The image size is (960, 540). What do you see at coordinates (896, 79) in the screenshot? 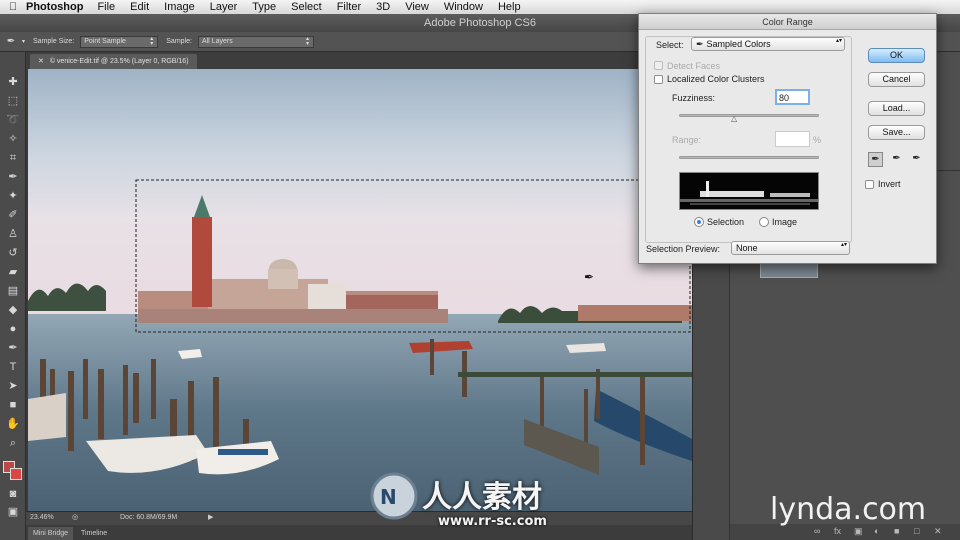
I see `cancel-button: Cancel` at bounding box center [896, 79].